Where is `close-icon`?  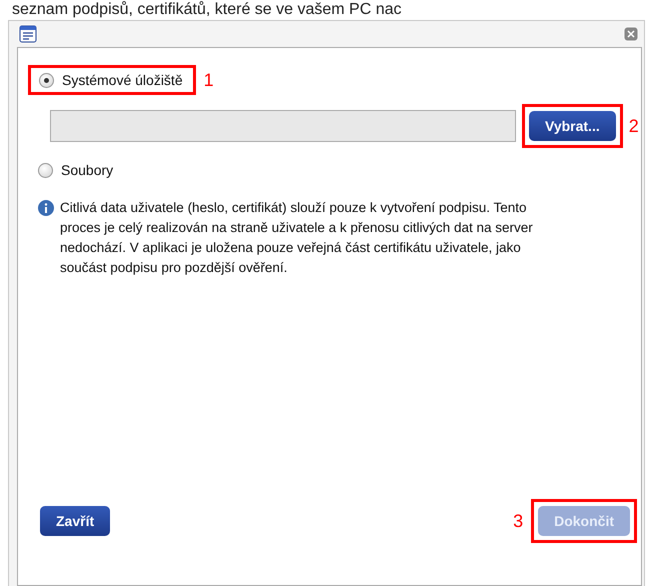 close-icon is located at coordinates (631, 34).